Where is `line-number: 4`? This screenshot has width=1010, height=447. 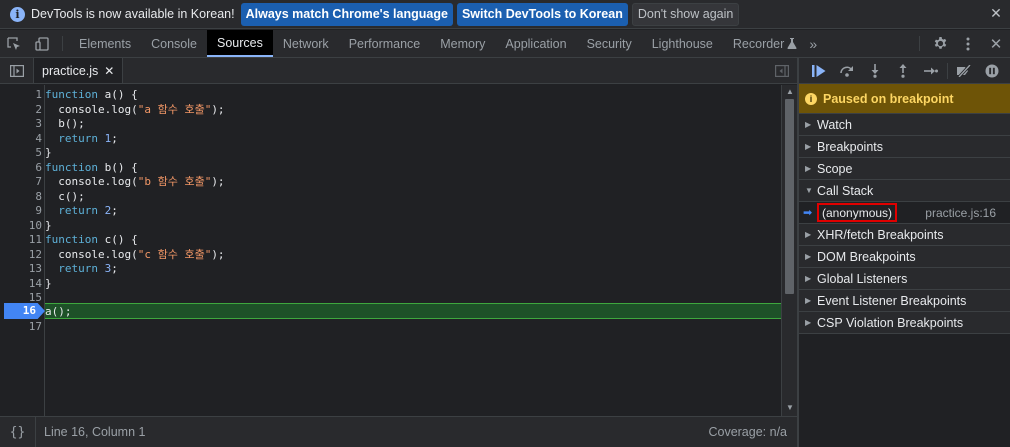 line-number: 4 is located at coordinates (21, 139).